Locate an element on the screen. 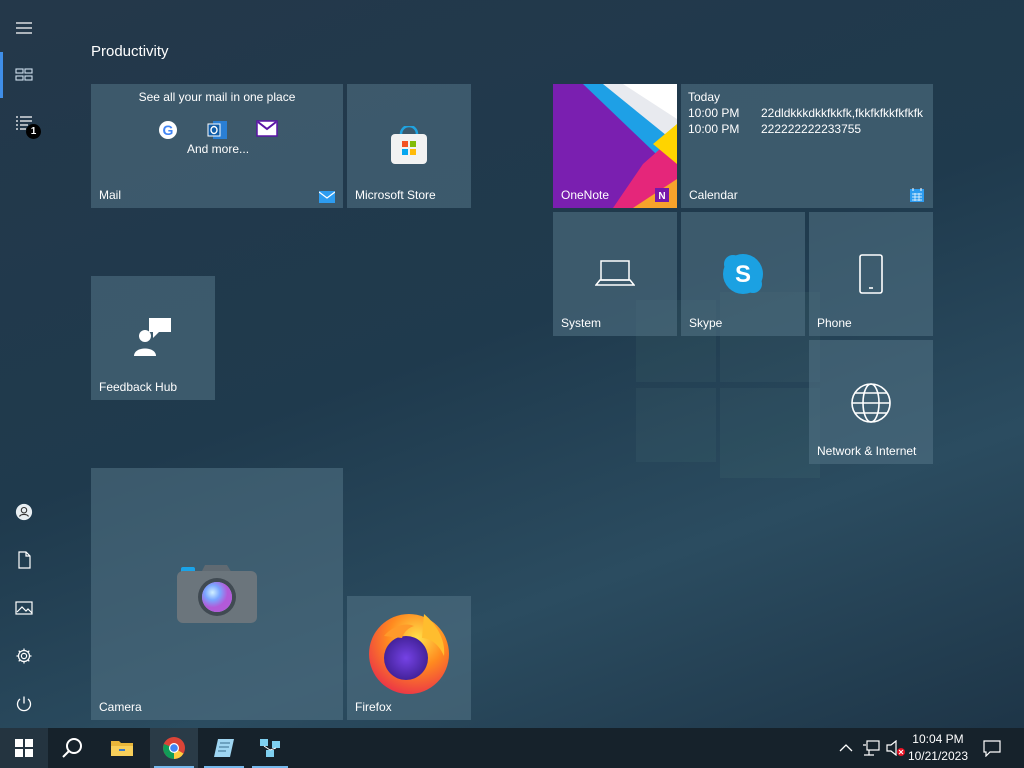  svg-text: G is located at coordinates (168, 130).